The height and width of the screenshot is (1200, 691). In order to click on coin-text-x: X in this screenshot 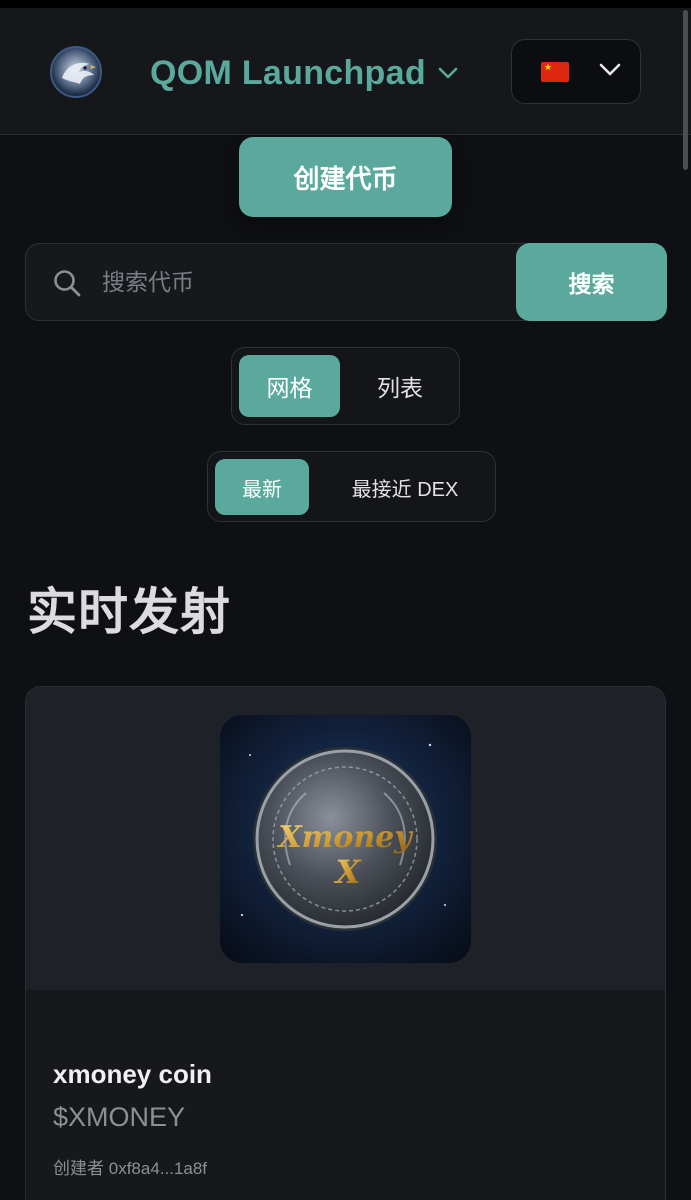, I will do `click(348, 872)`.